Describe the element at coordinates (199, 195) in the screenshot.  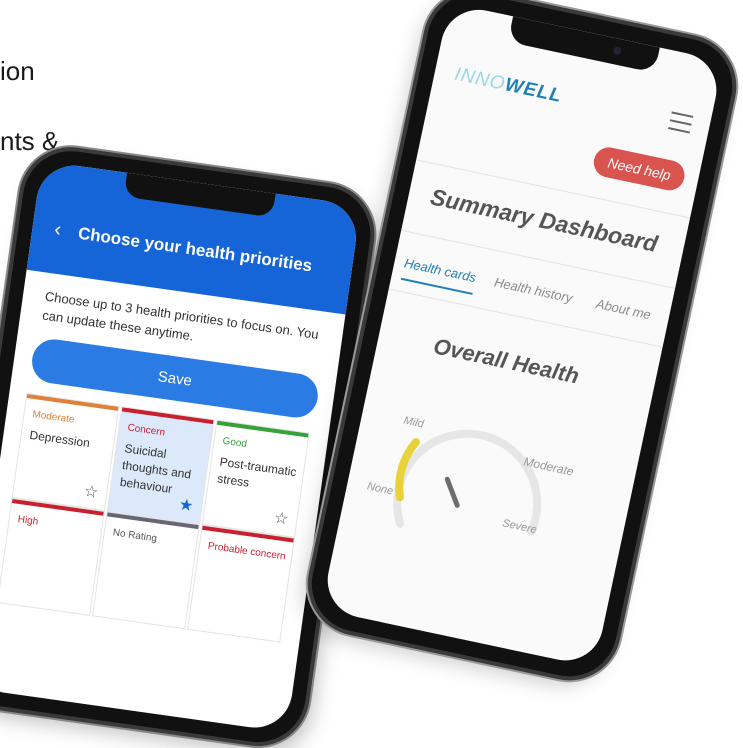
I see `left-phone-notch` at that location.